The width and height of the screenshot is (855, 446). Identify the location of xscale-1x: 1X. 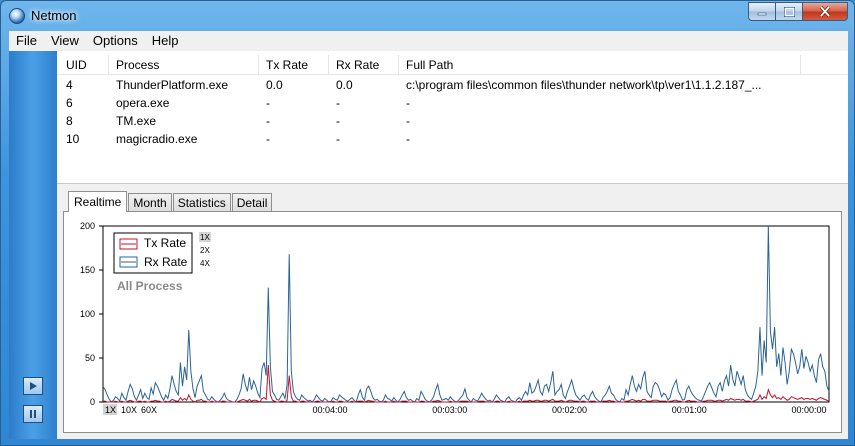
(110, 410).